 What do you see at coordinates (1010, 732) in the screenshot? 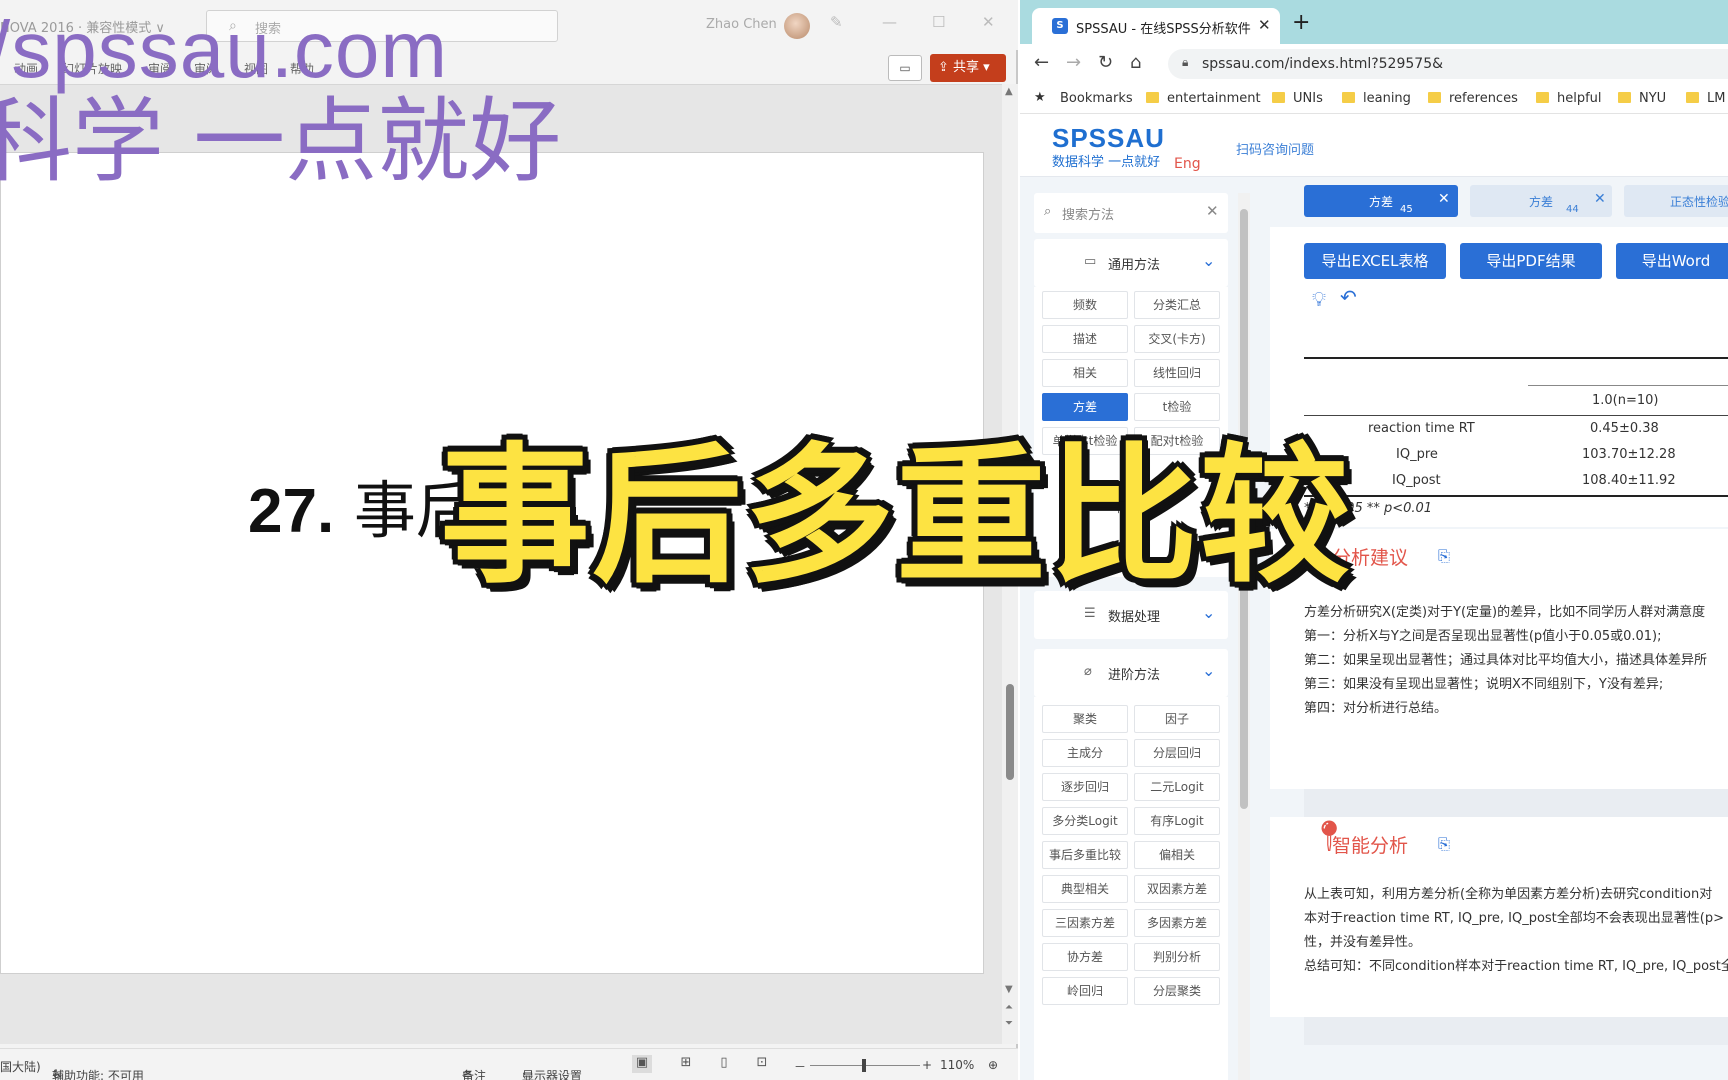
I see `scroll-thumb` at bounding box center [1010, 732].